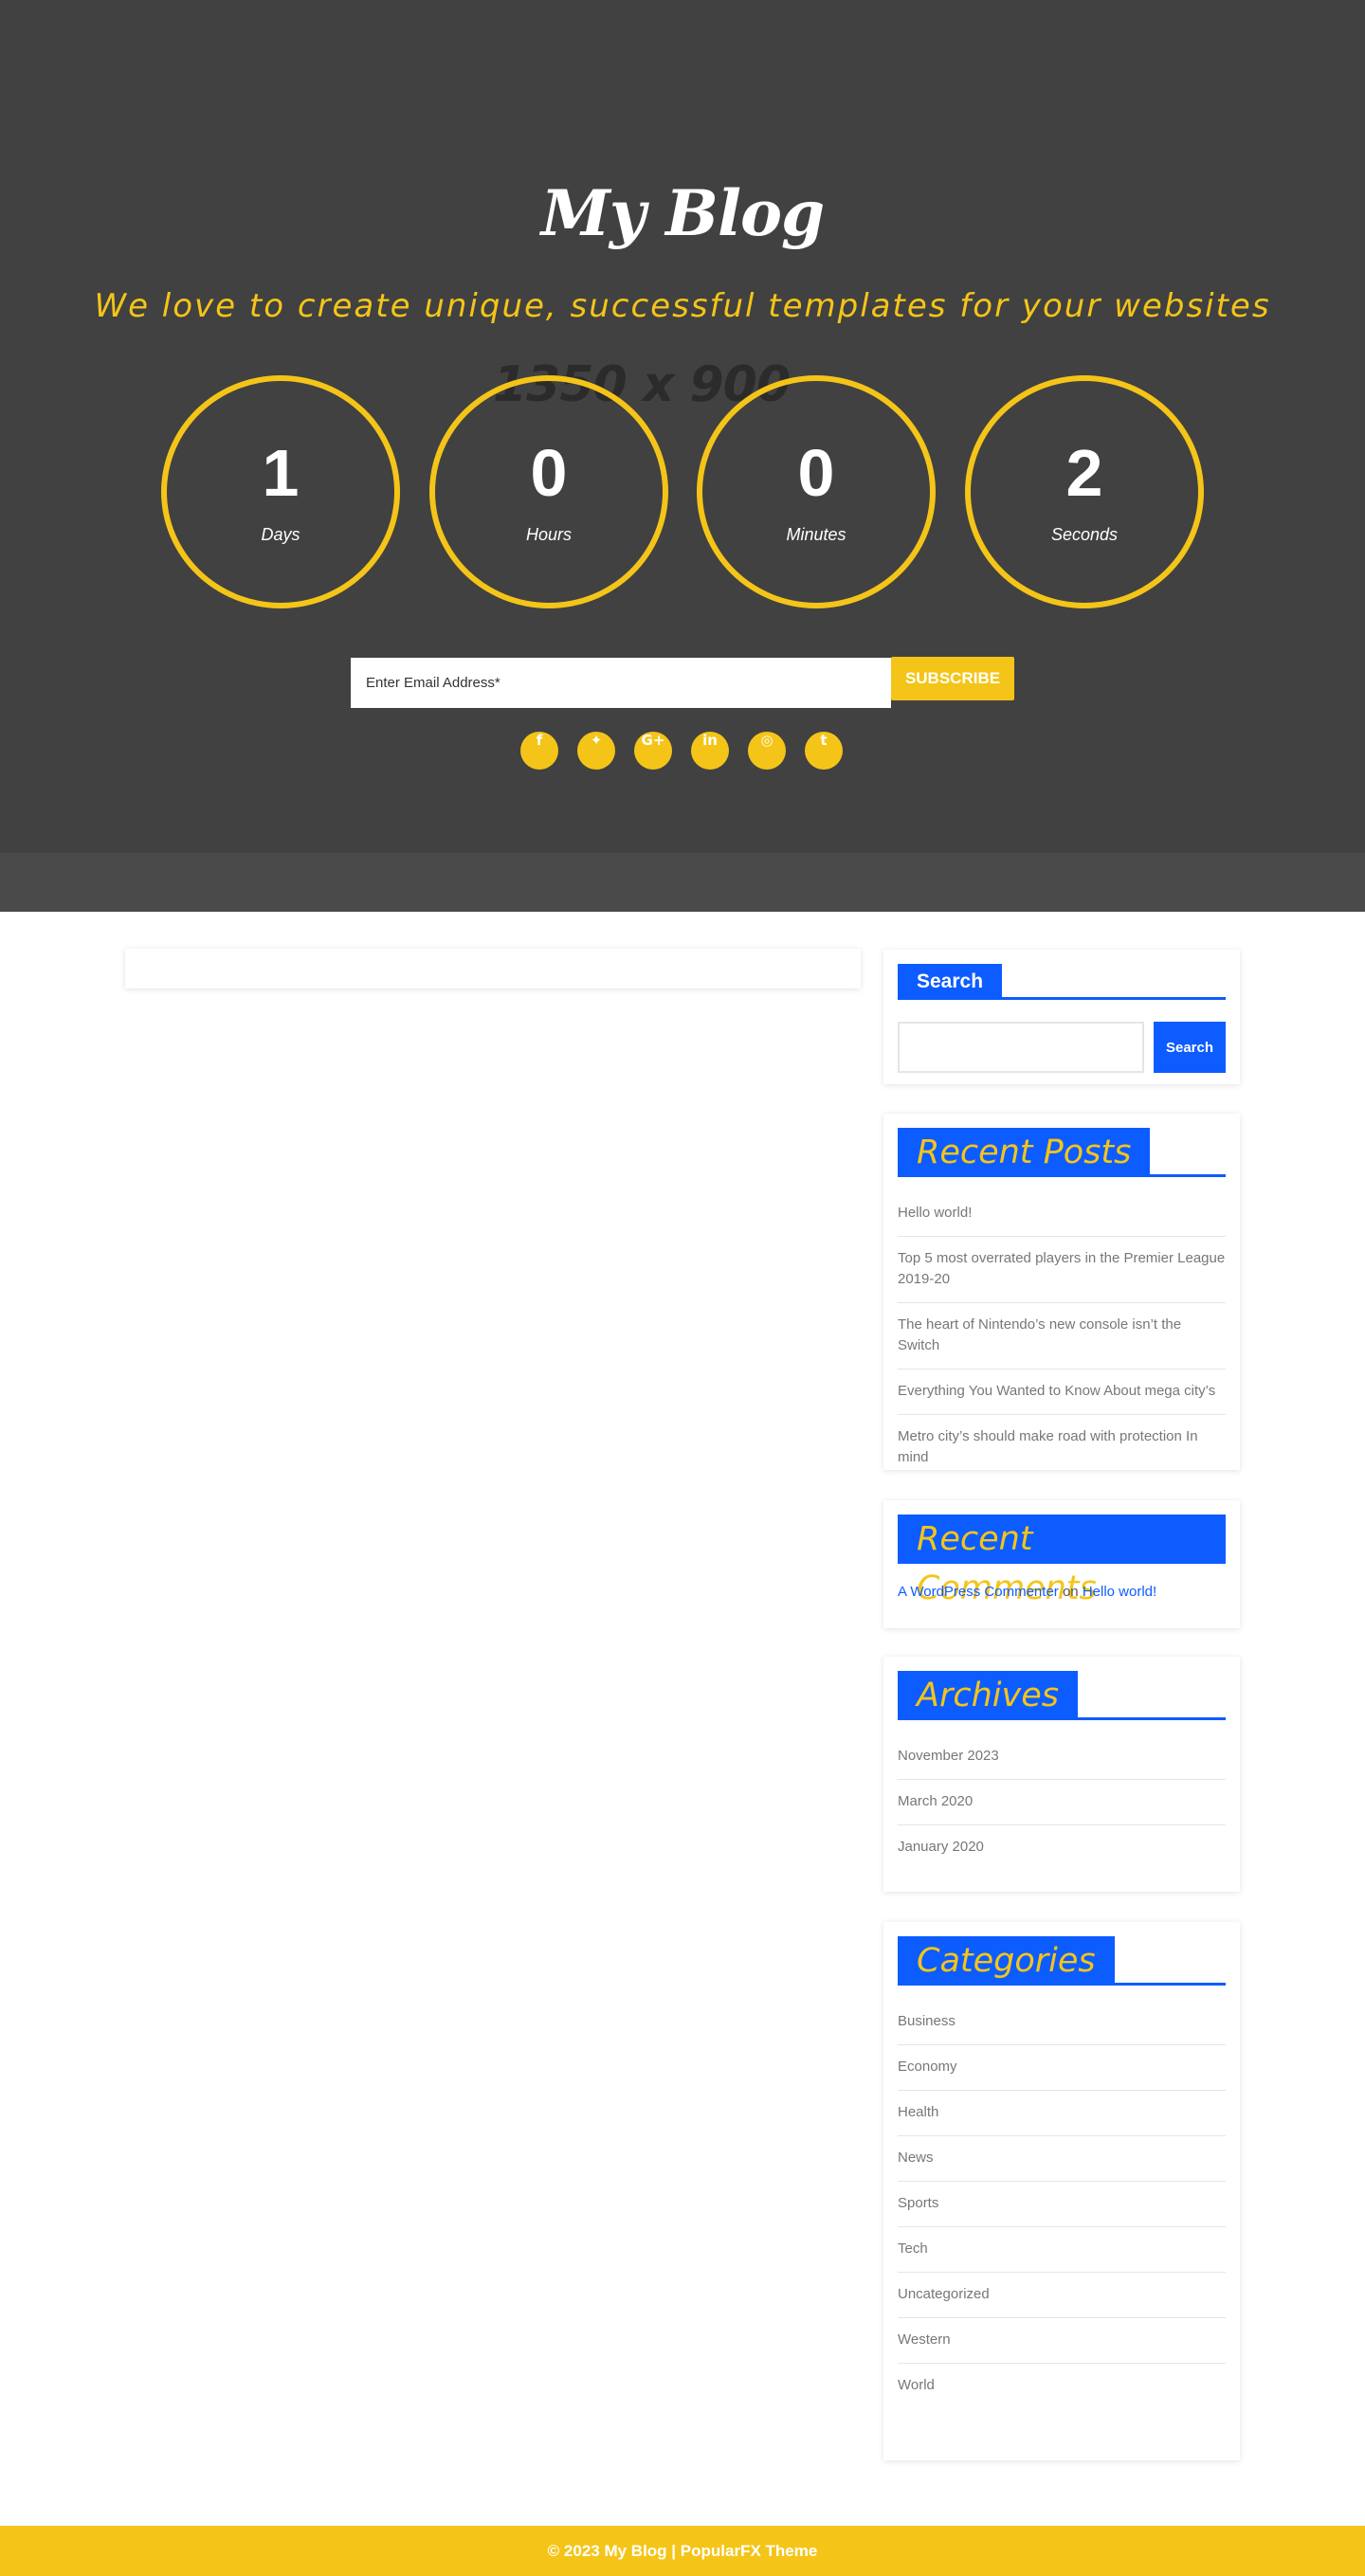 Image resolution: width=1365 pixels, height=2576 pixels. What do you see at coordinates (1084, 534) in the screenshot?
I see `countdown-seconds-label: Seconds` at bounding box center [1084, 534].